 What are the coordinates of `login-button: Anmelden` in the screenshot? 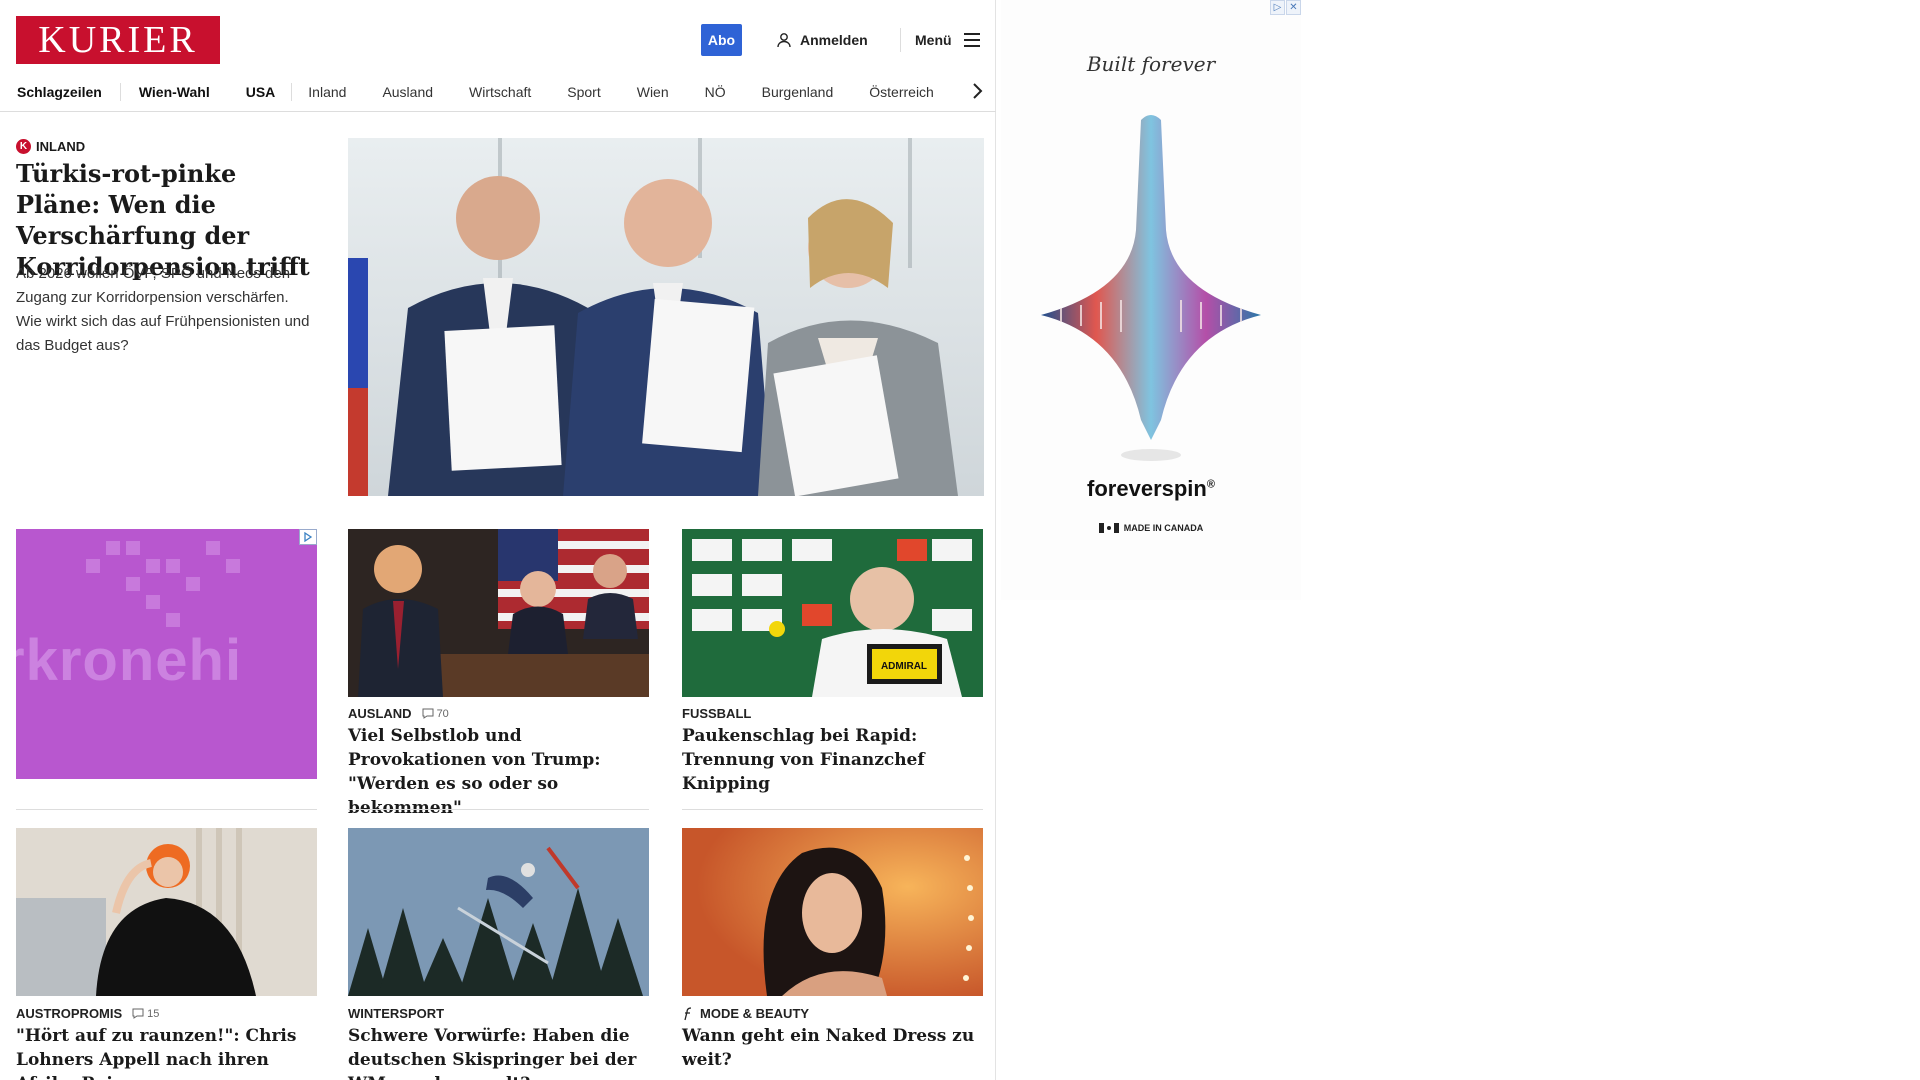 It's located at (822, 40).